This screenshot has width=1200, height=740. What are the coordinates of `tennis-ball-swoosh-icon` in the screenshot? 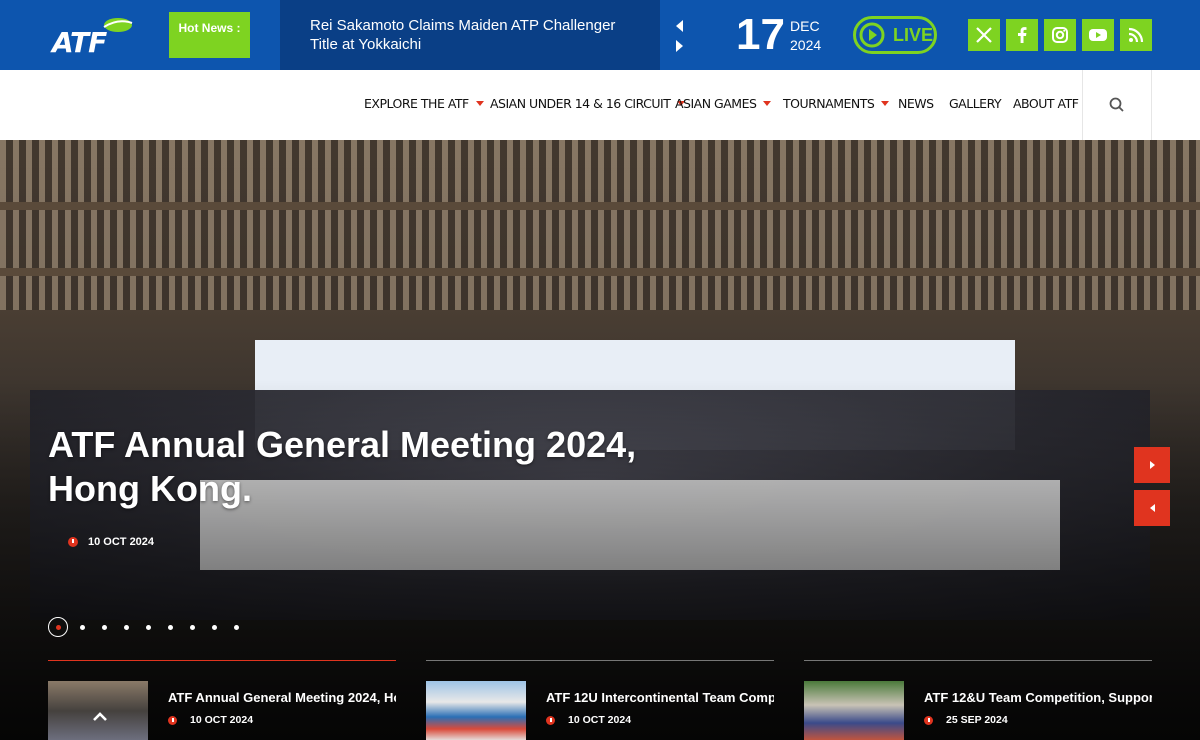 It's located at (118, 25).